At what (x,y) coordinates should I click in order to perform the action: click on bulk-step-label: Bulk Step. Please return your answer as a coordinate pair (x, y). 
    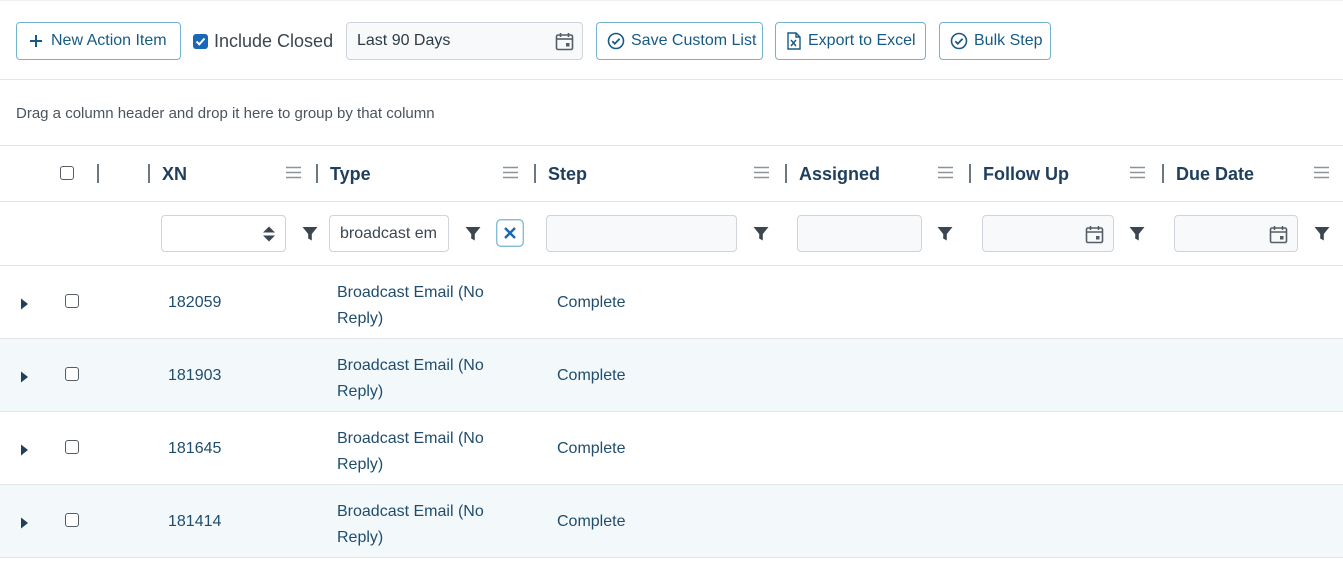
    Looking at the image, I should click on (1008, 40).